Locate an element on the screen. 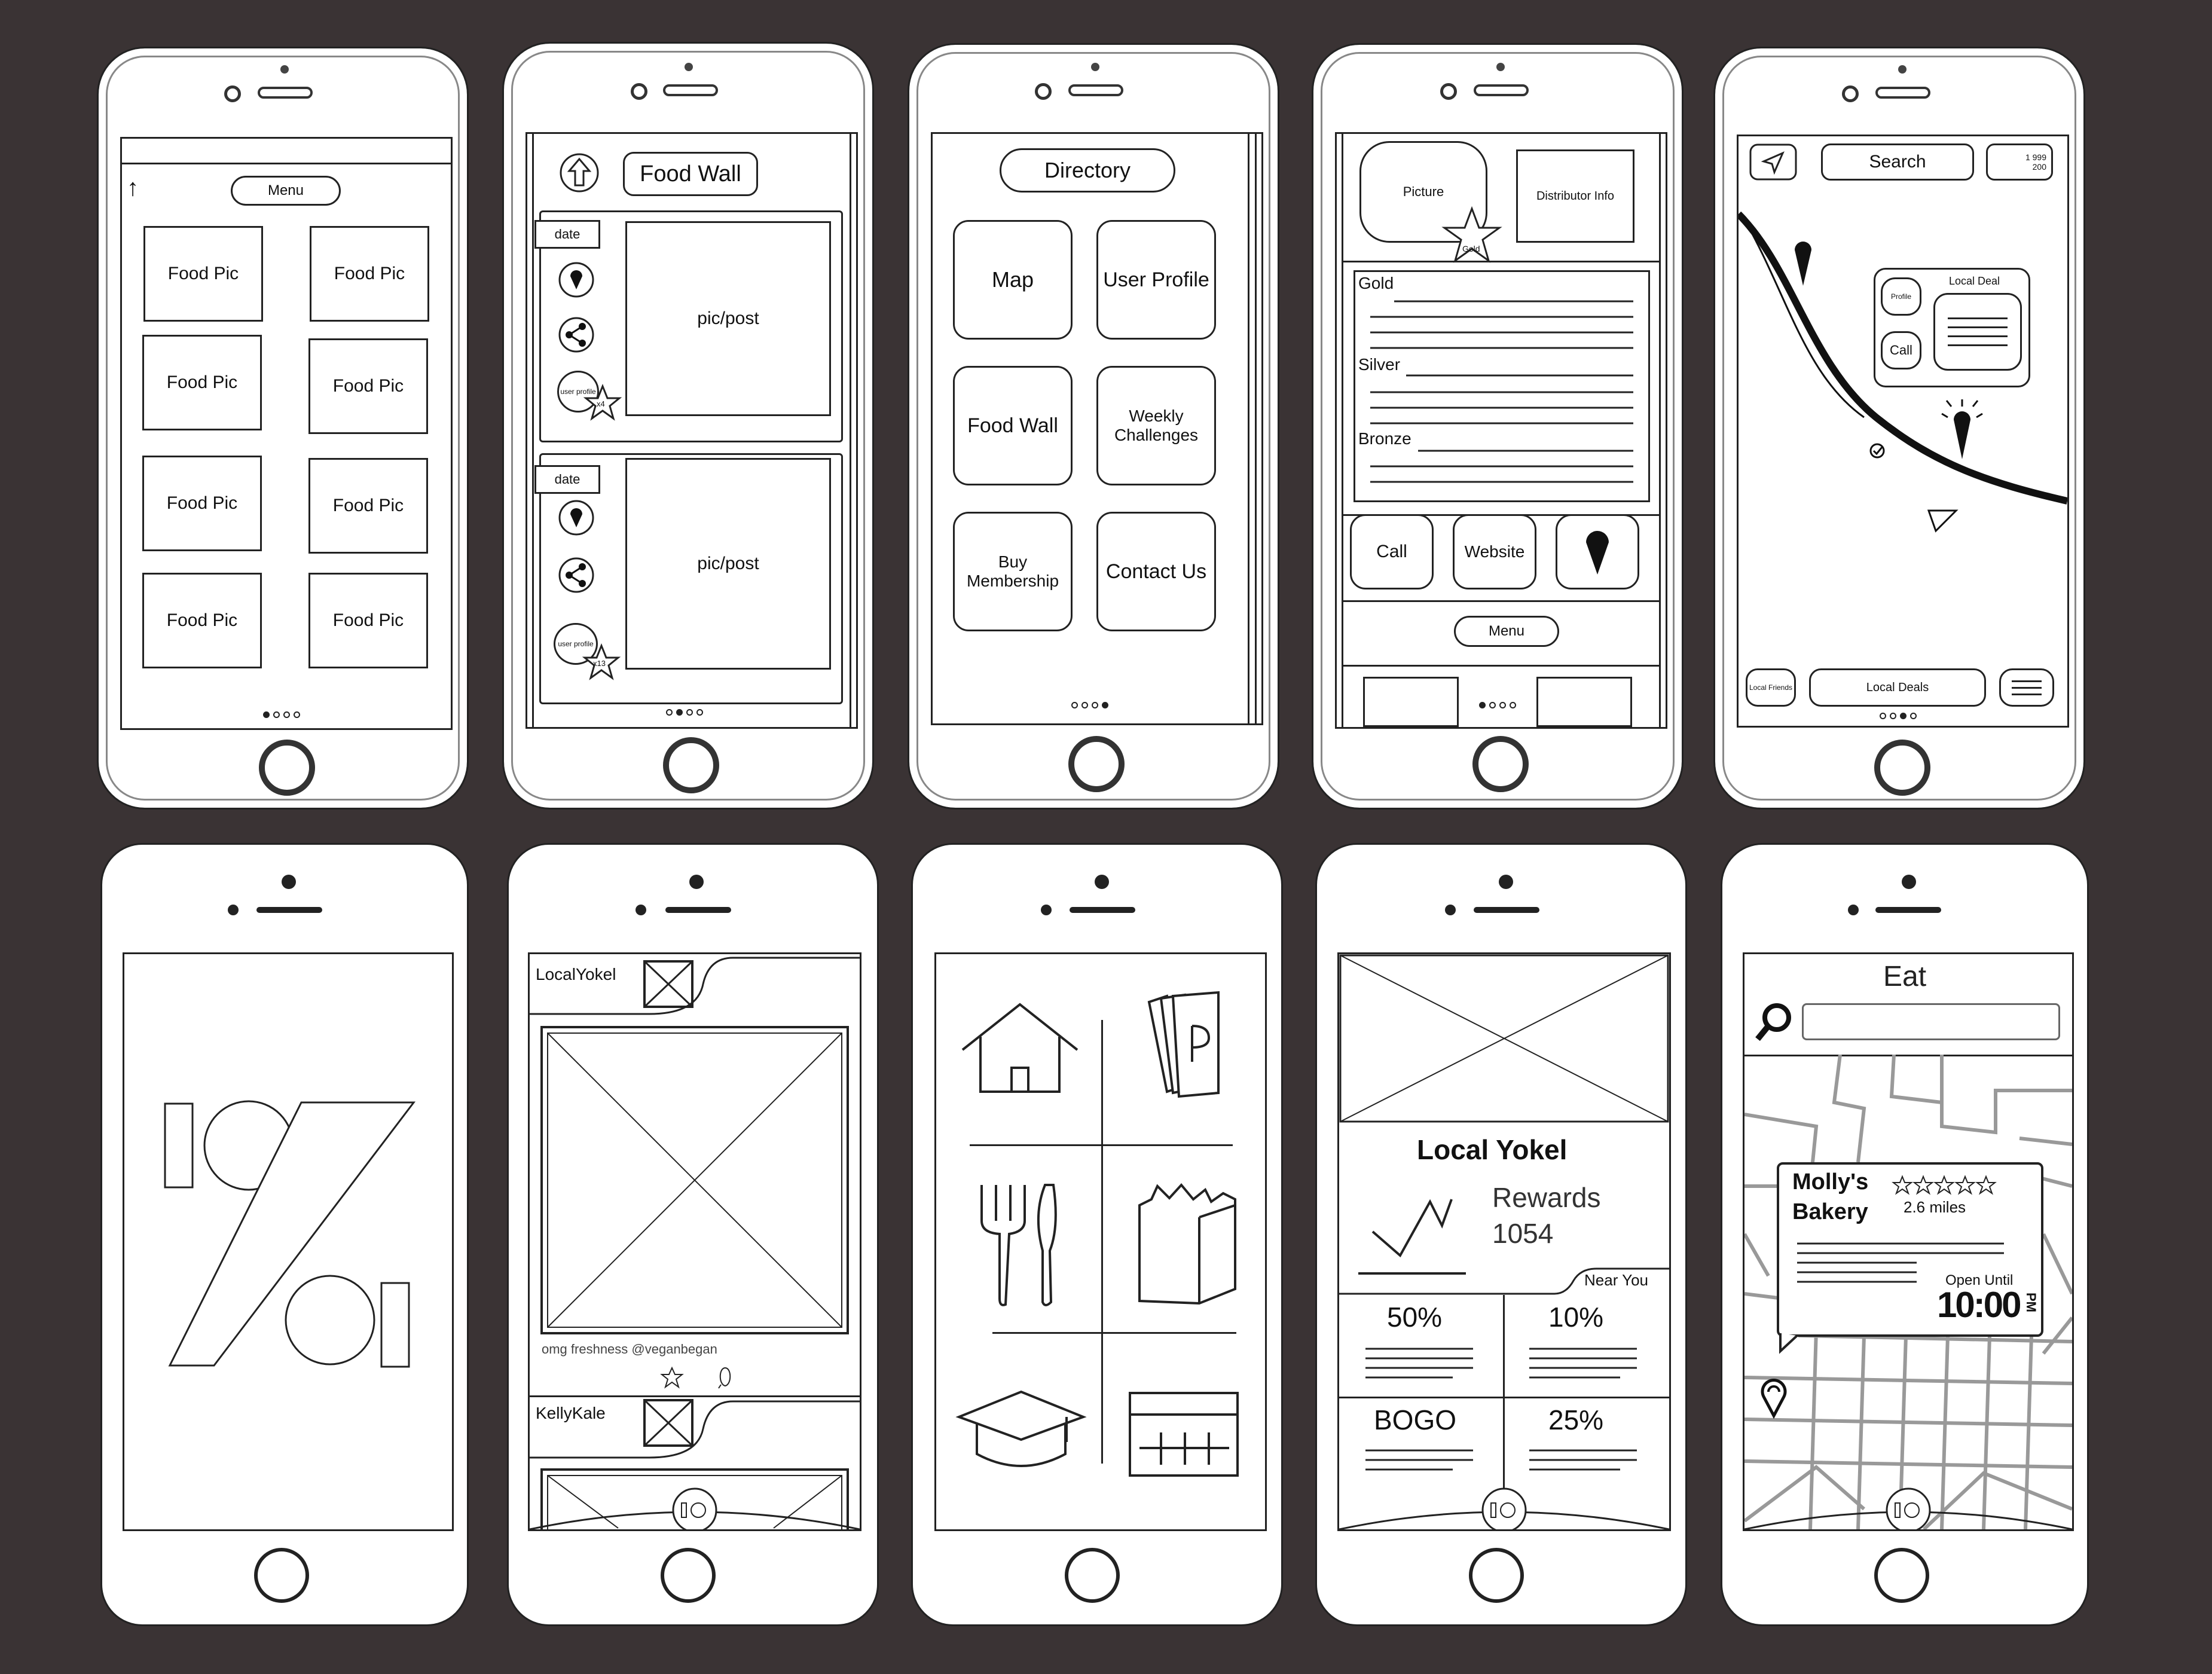 This screenshot has width=2212, height=1674. bottom-tab-left is located at coordinates (1411, 702).